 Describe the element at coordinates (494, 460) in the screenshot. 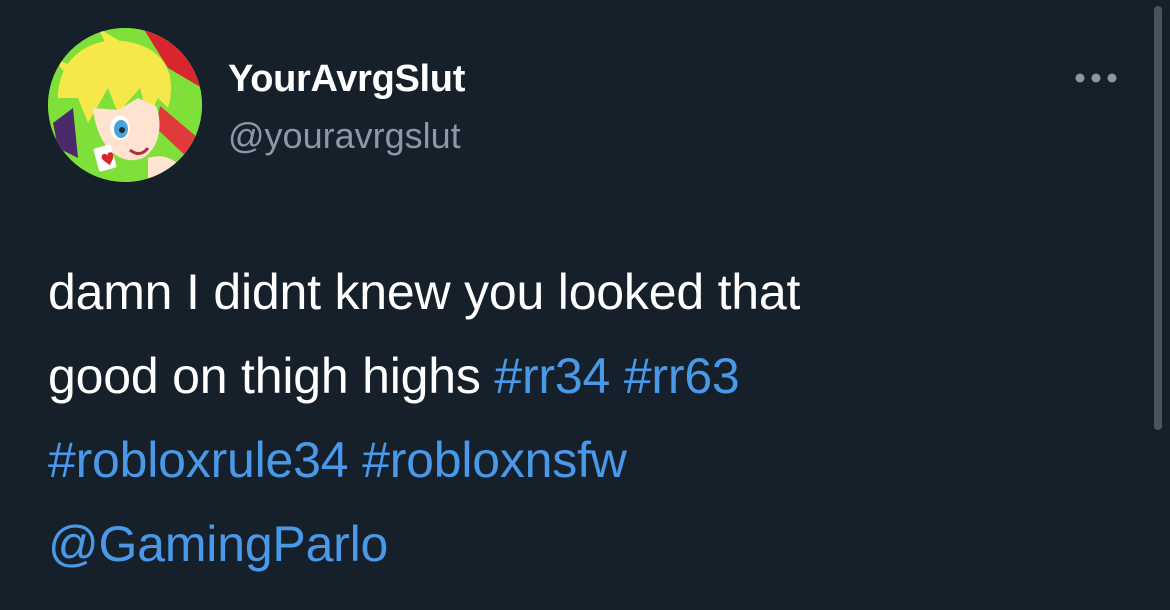

I see `hashtag-link: #robloxnsfw` at that location.